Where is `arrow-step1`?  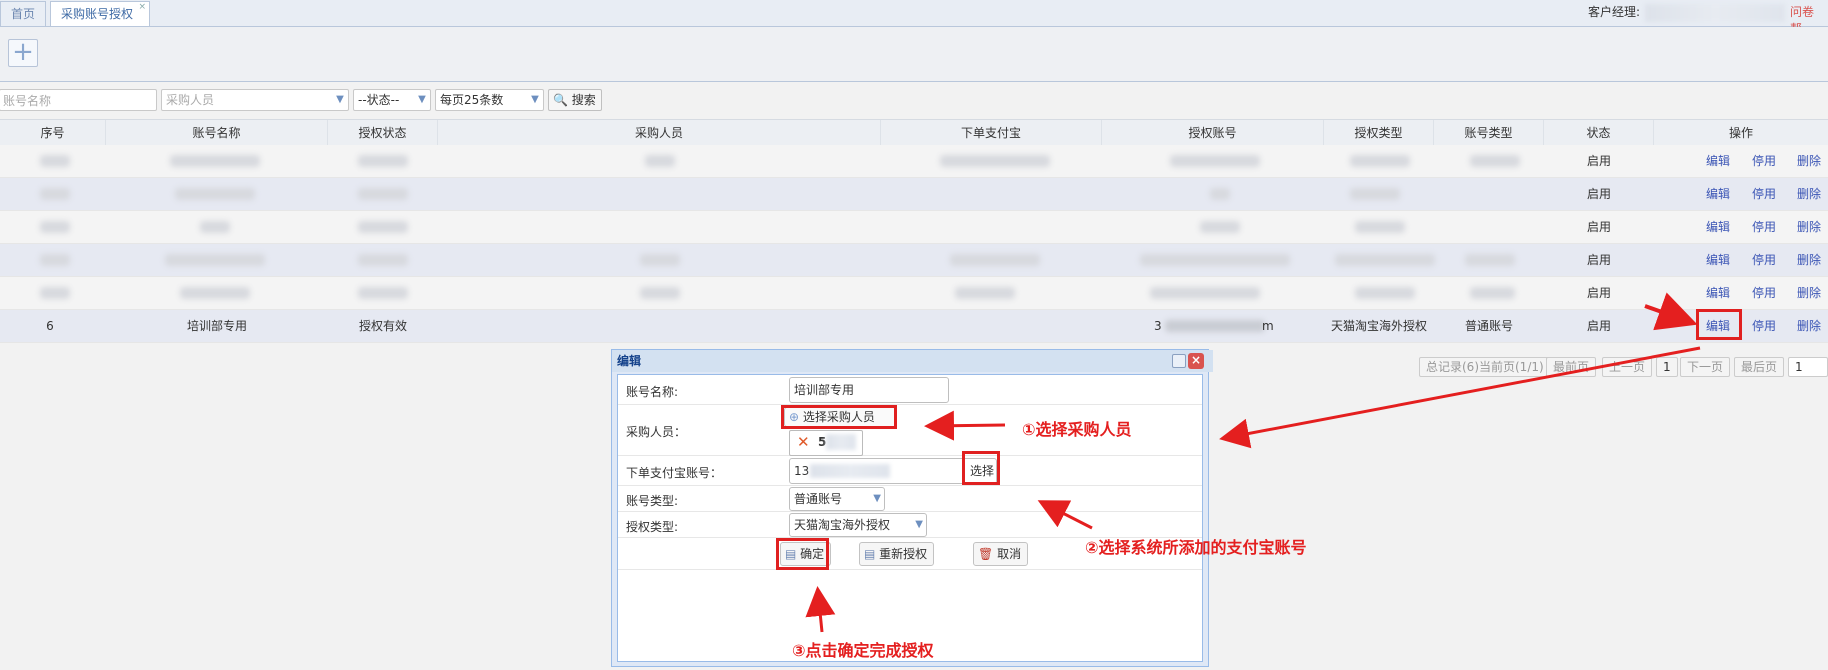
arrow-step1 is located at coordinates (965, 425).